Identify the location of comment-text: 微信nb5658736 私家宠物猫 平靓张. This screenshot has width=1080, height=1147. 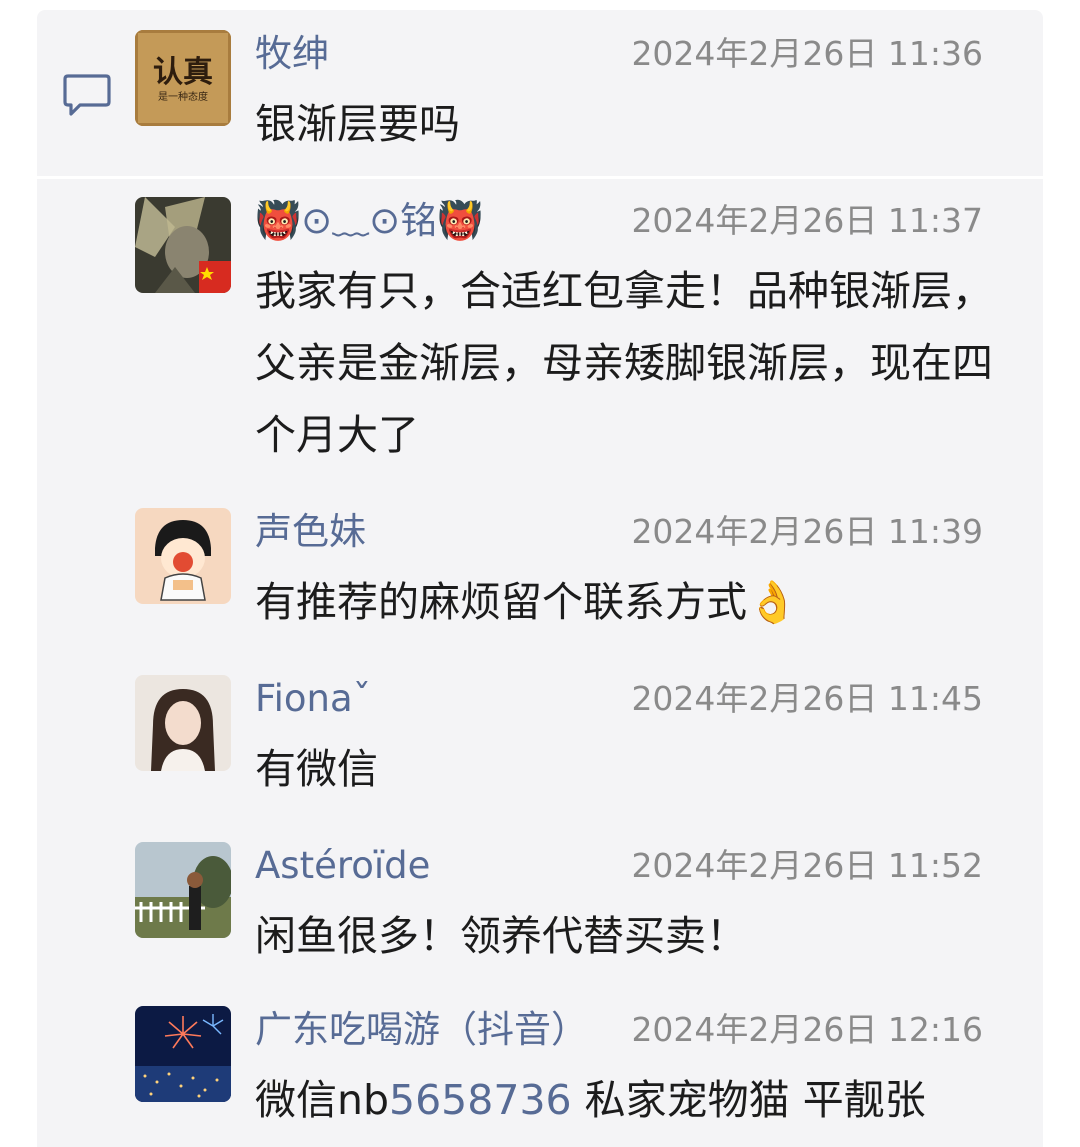
(590, 1100).